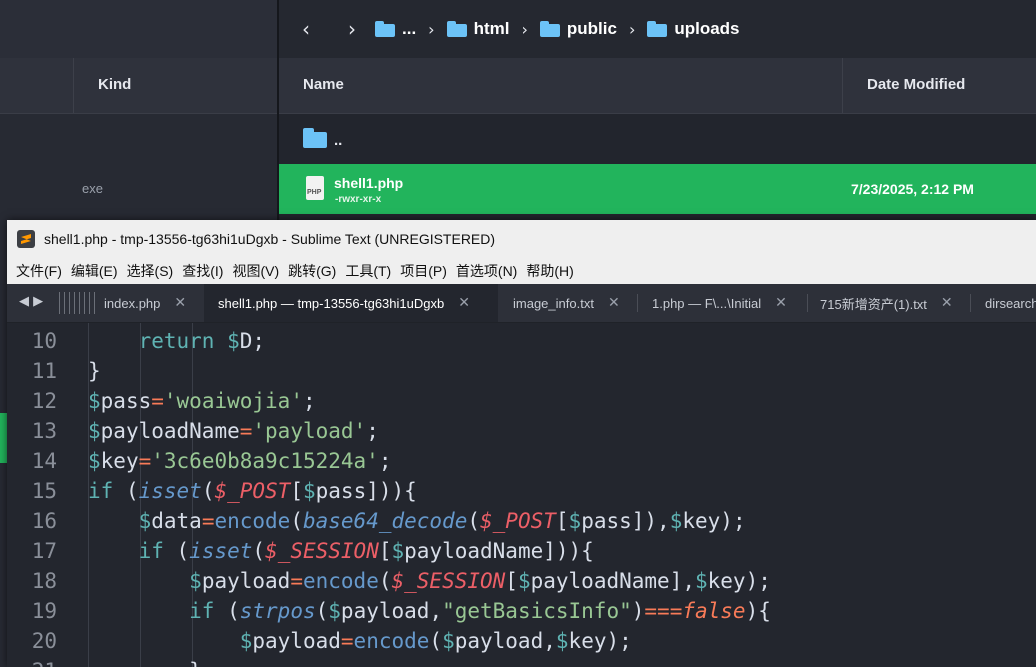  I want to click on name-column-header: Name, so click(323, 84).